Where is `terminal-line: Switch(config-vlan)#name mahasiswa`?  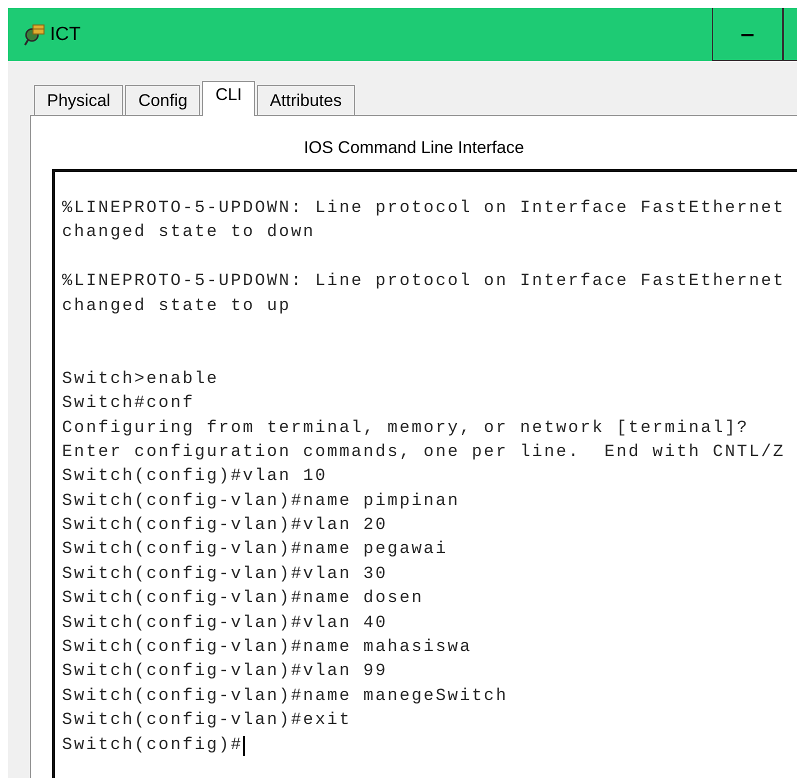 terminal-line: Switch(config-vlan)#name mahasiswa is located at coordinates (267, 648).